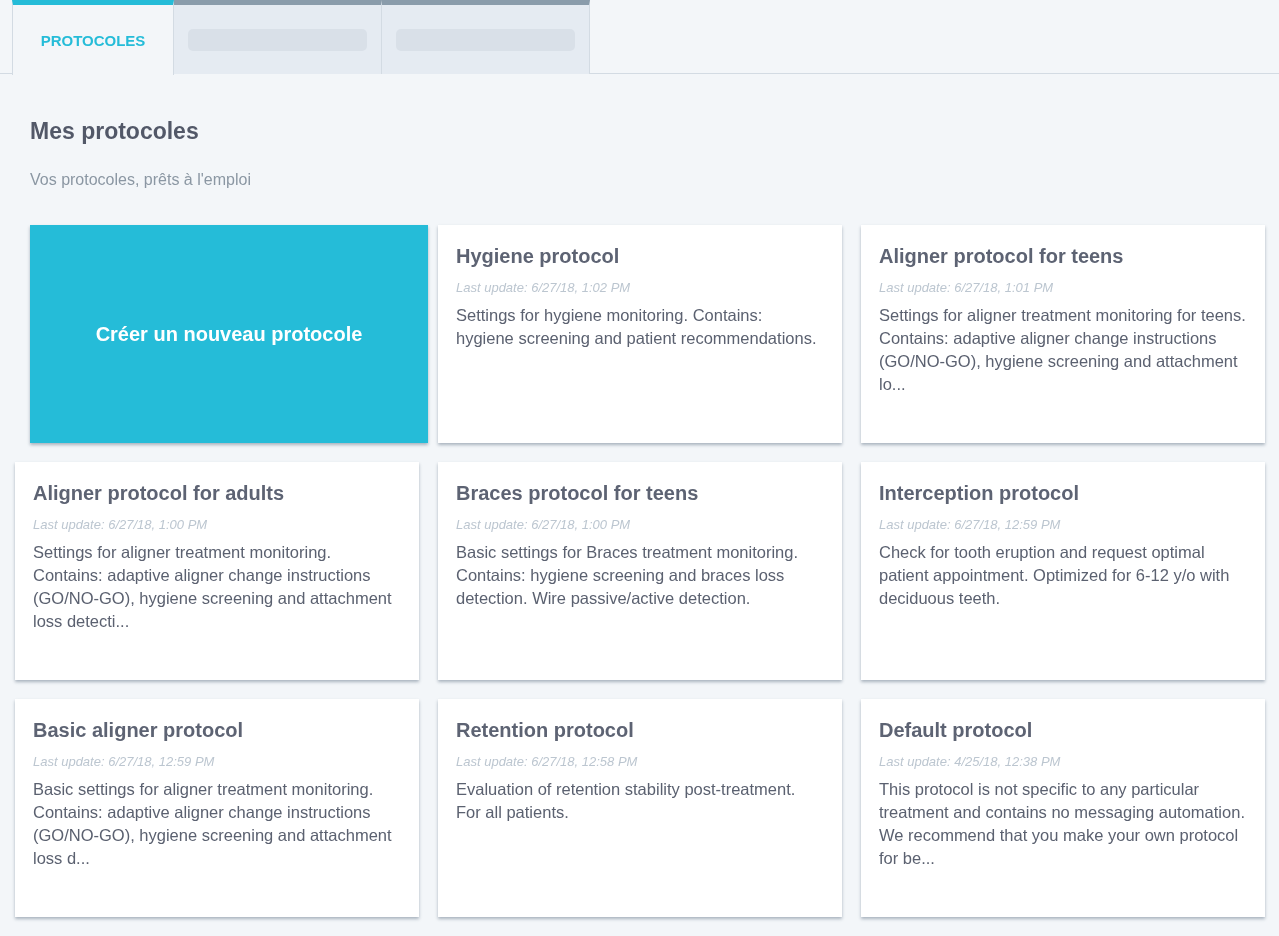  I want to click on protocol-card: Interception protocol Last update: 6/27/18, 12:59 PM Check for tooth eruption and request optimal patient appointment. Optimized for 6-12 y/o with deciduous teeth., so click(1063, 571).